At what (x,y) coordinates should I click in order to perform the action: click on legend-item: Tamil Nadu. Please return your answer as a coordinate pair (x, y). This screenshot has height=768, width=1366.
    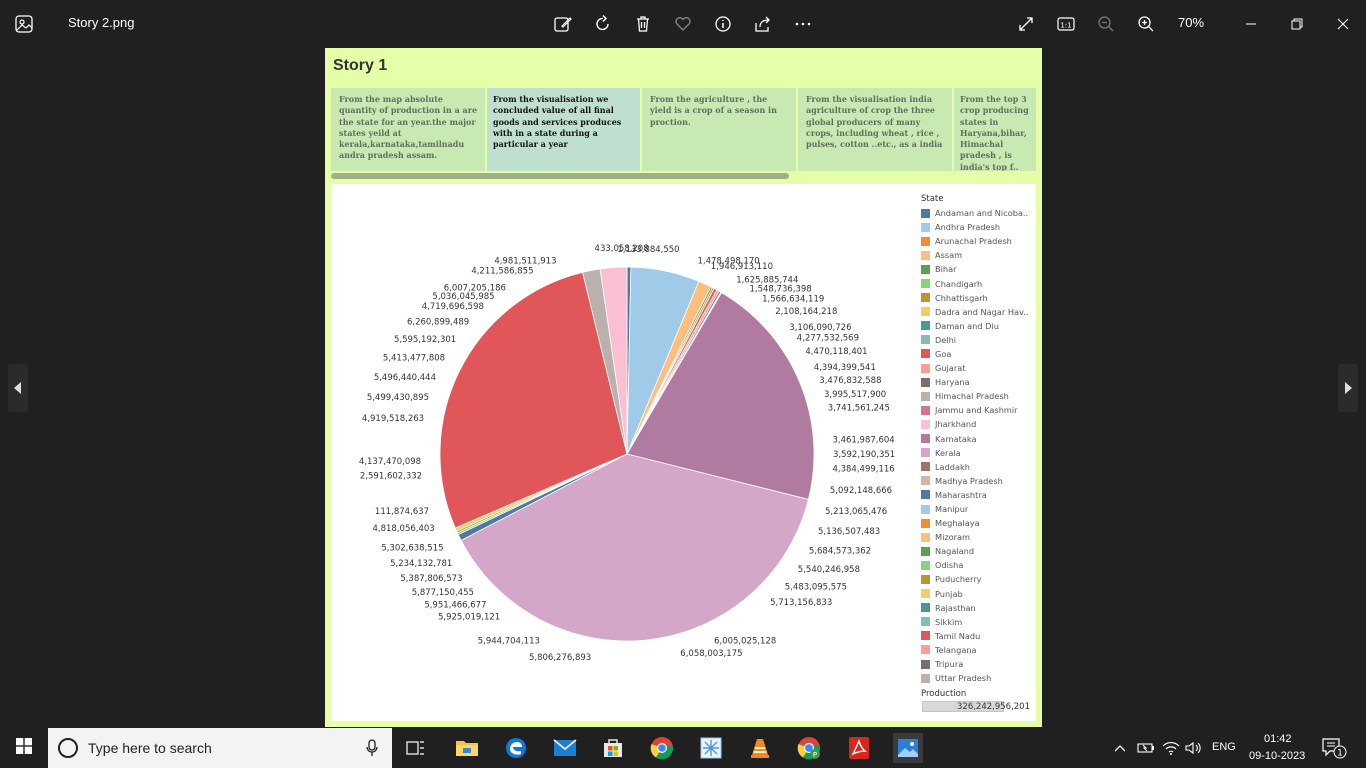
    Looking at the image, I should click on (977, 636).